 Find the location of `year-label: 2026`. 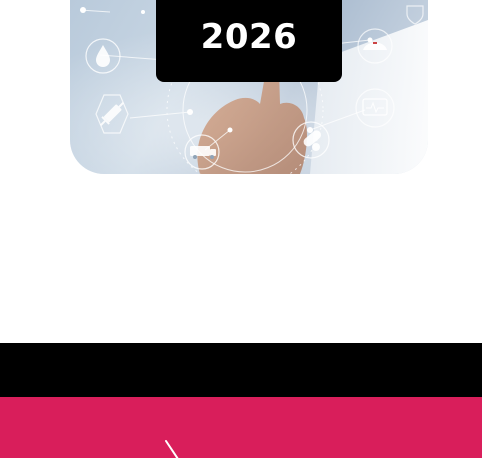

year-label: 2026 is located at coordinates (249, 37).